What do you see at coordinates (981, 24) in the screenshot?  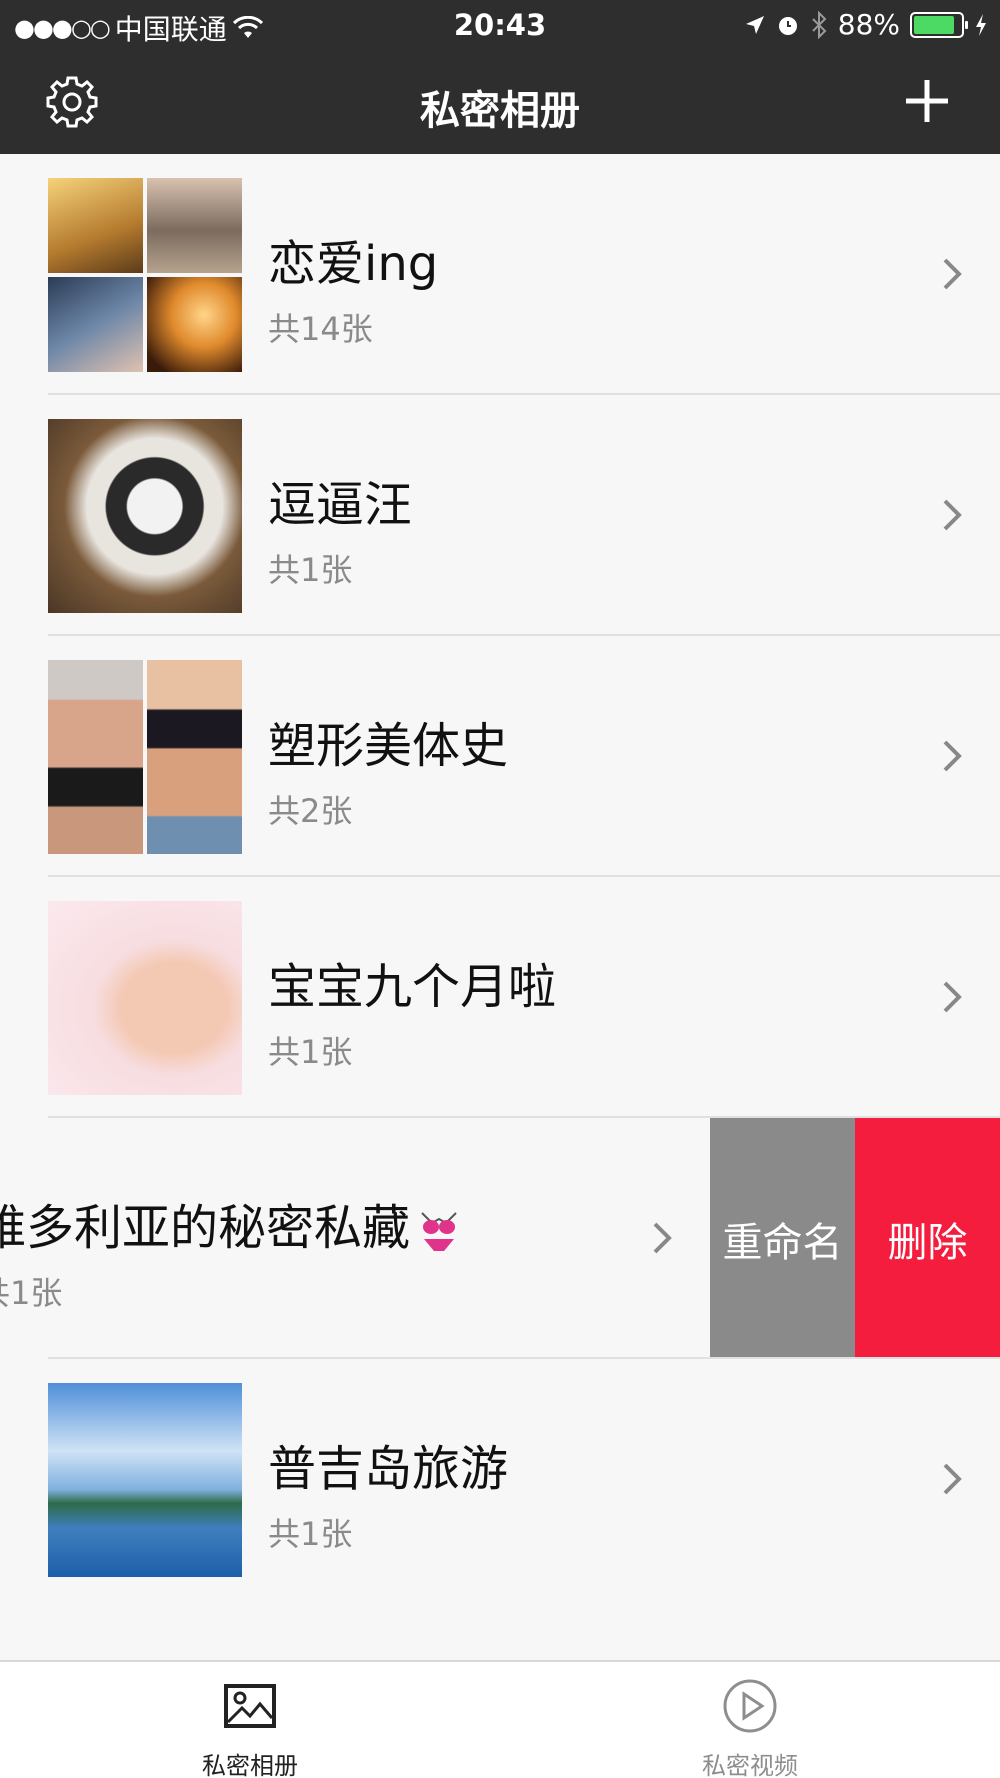 I see `charging-icon` at bounding box center [981, 24].